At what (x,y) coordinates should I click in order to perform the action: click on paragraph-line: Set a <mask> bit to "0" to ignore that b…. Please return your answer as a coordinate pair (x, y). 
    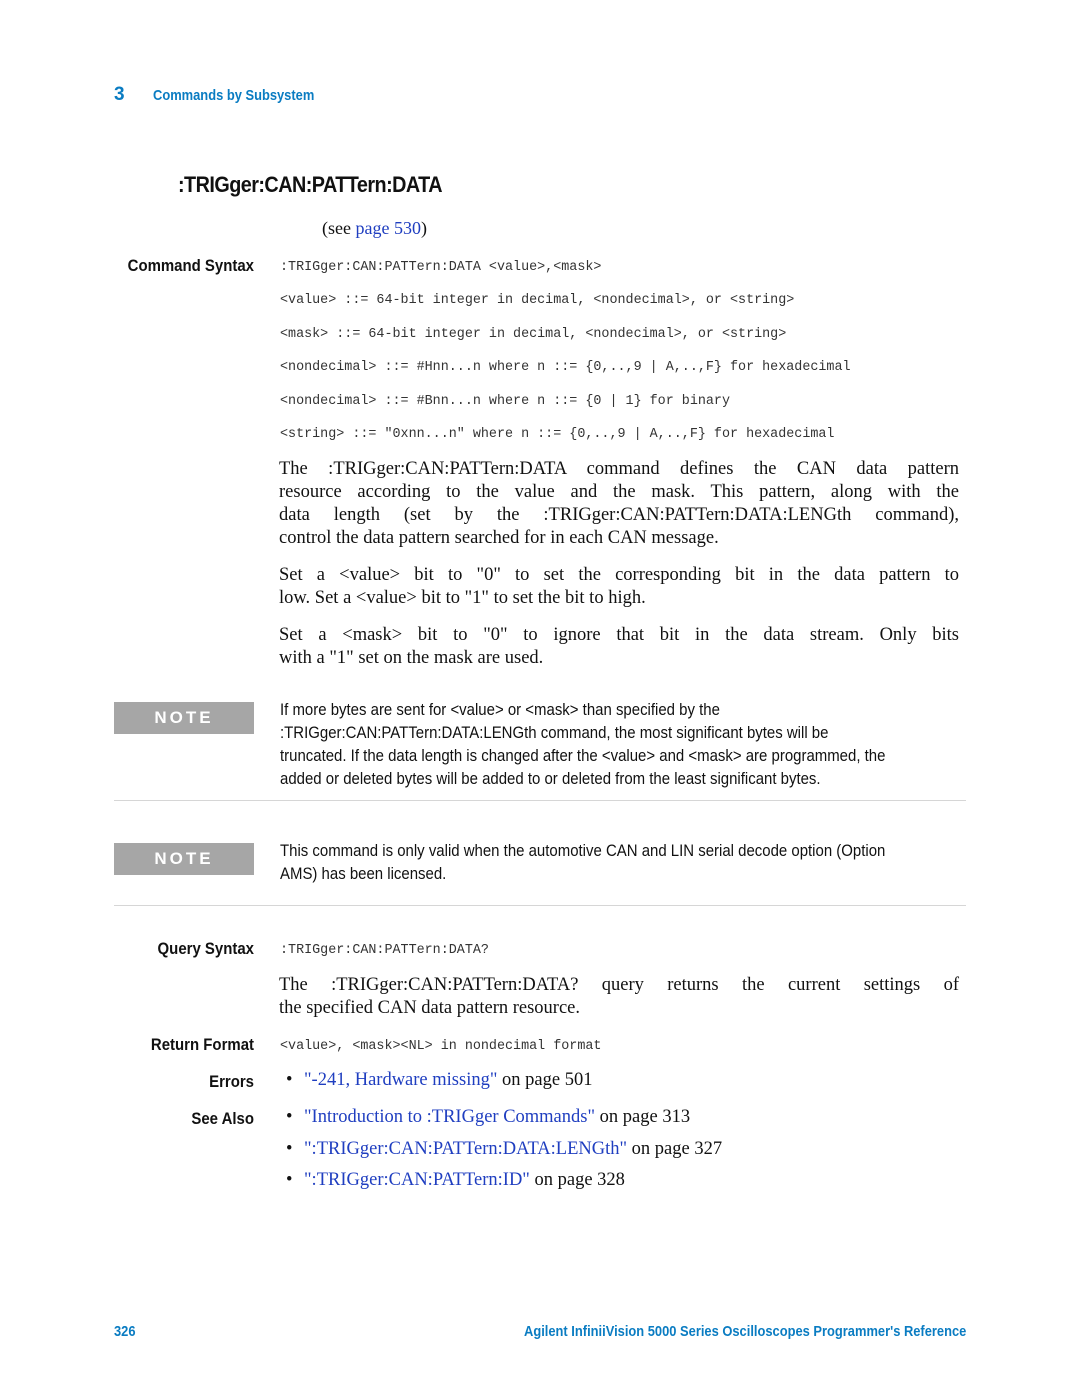
    Looking at the image, I should click on (619, 635).